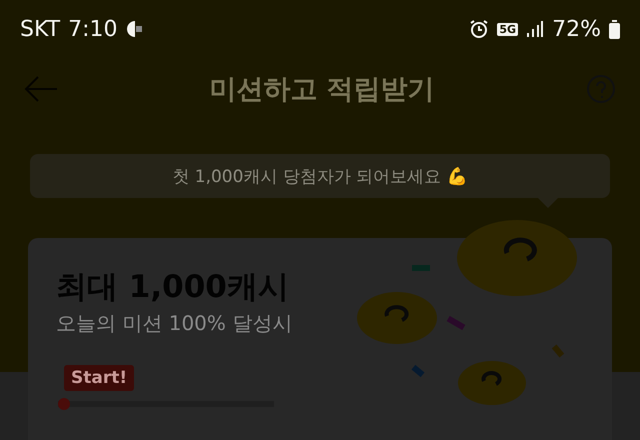 This screenshot has width=640, height=440. Describe the element at coordinates (175, 323) in the screenshot. I see `reward-subtitle: 오늘의 미션 100% 달성시` at that location.